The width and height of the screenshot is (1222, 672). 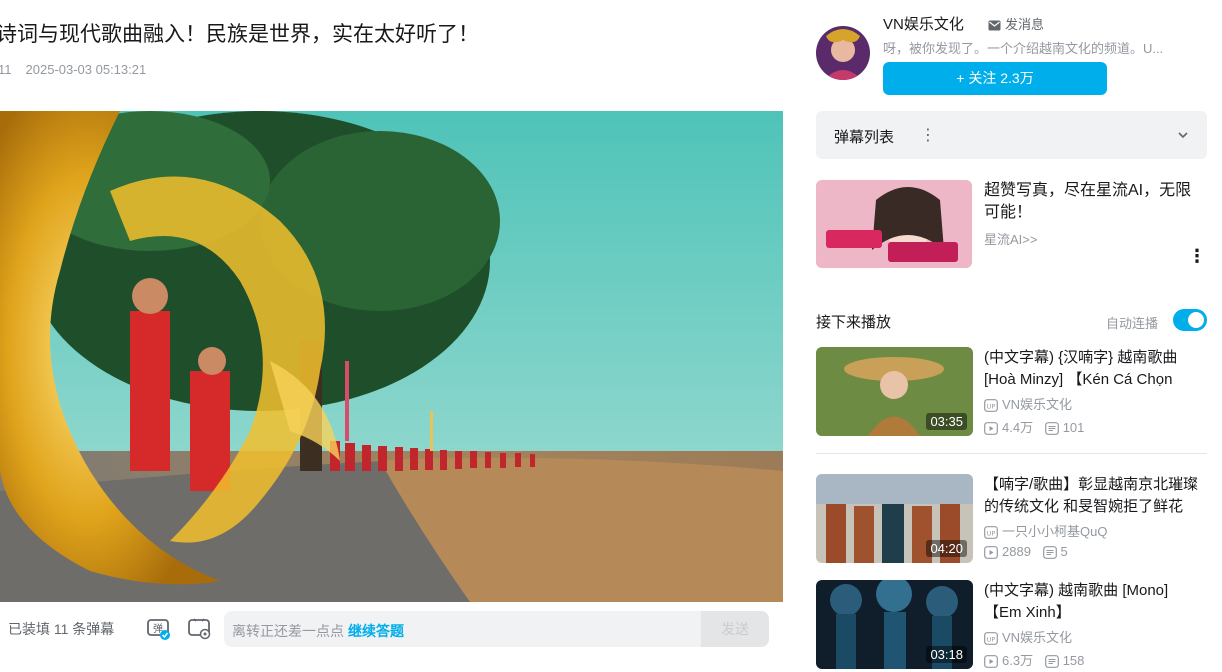 I want to click on danmaku-bar: 已装填 11 条弹幕 弹 离转正还差一点点 继续答题 发送, so click(x=391, y=628).